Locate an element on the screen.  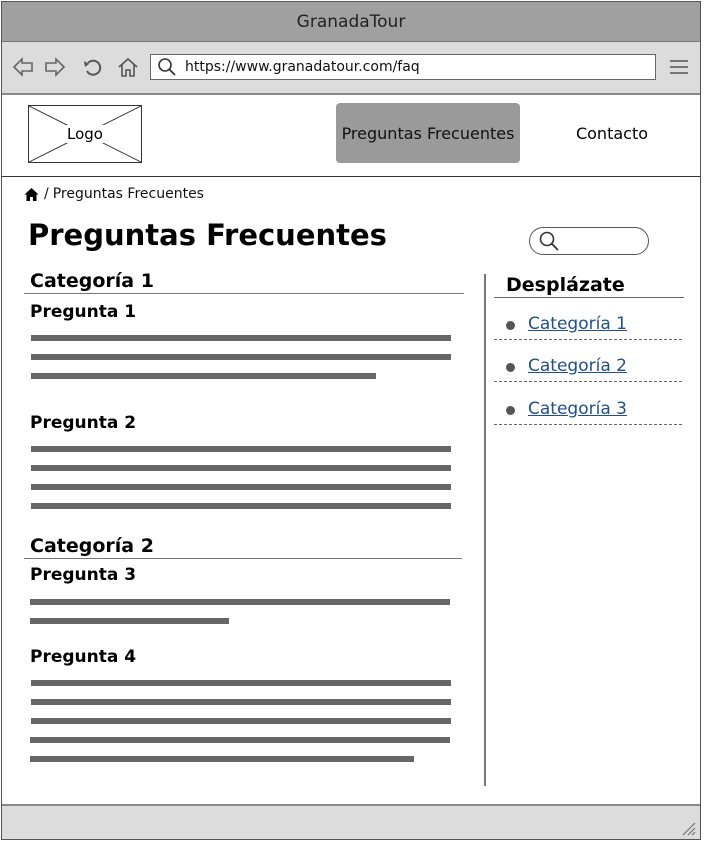
back-icon is located at coordinates (22, 67).